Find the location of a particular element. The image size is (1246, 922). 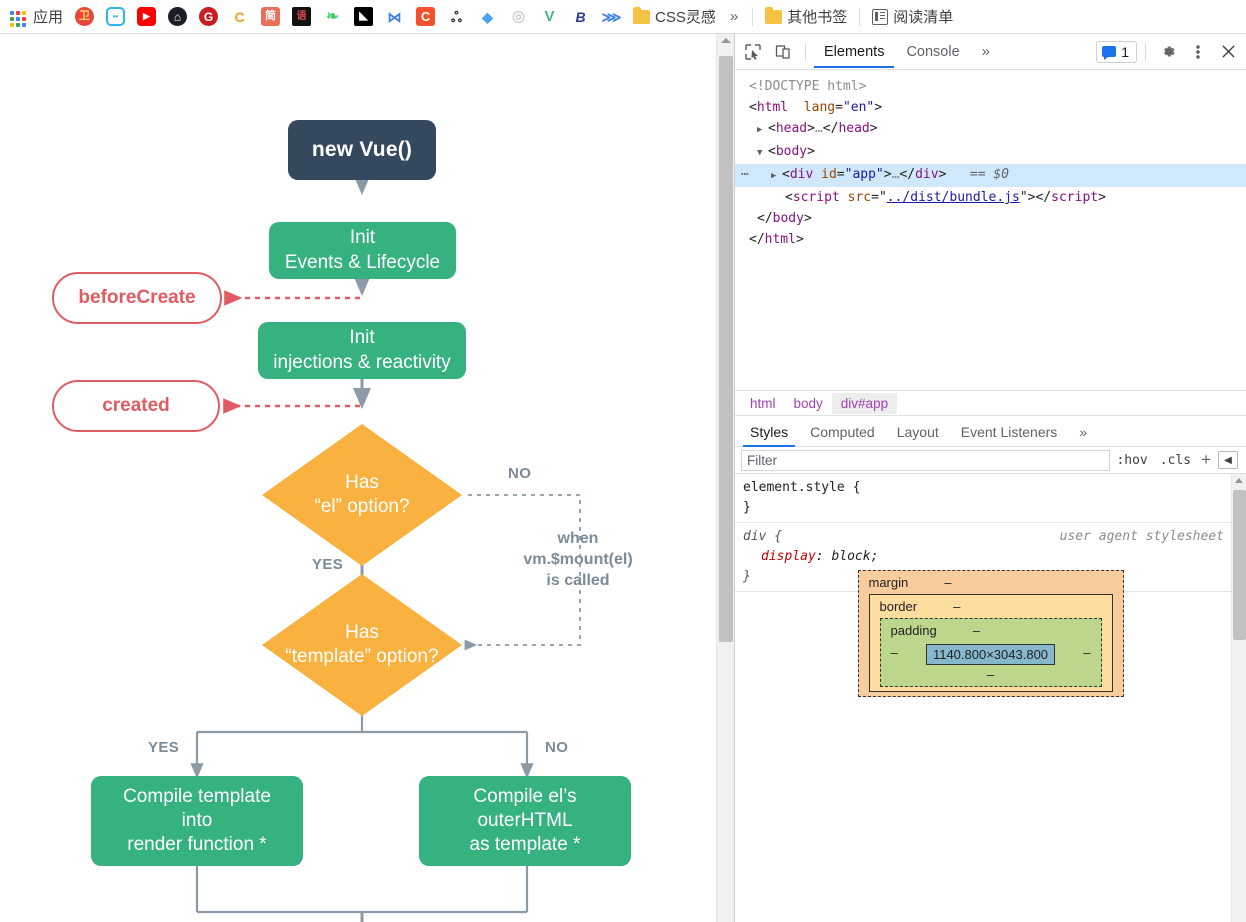

reading-list-button: 阅读清单 is located at coordinates (912, 16).